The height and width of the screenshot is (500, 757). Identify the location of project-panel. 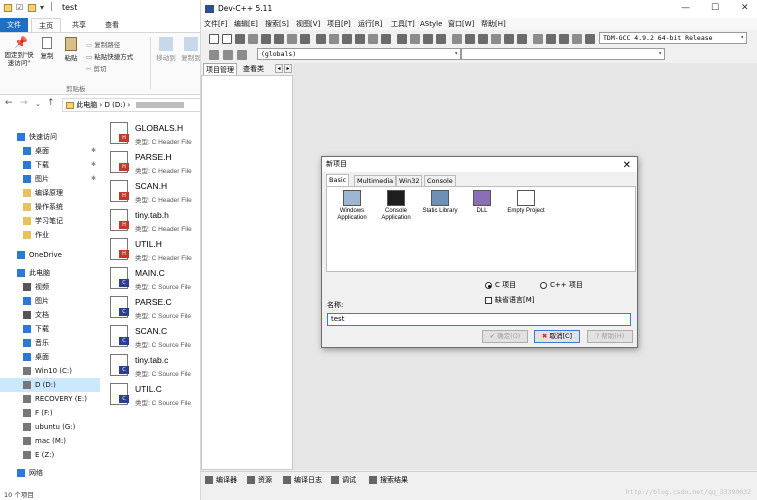
(247, 272).